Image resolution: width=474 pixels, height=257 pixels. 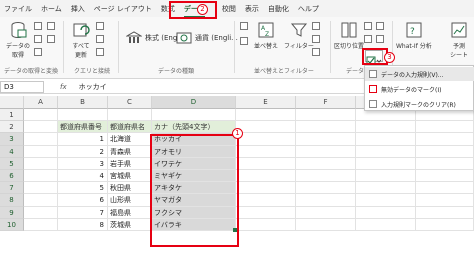 I want to click on get-data-button: データの 取得, so click(x=18, y=40).